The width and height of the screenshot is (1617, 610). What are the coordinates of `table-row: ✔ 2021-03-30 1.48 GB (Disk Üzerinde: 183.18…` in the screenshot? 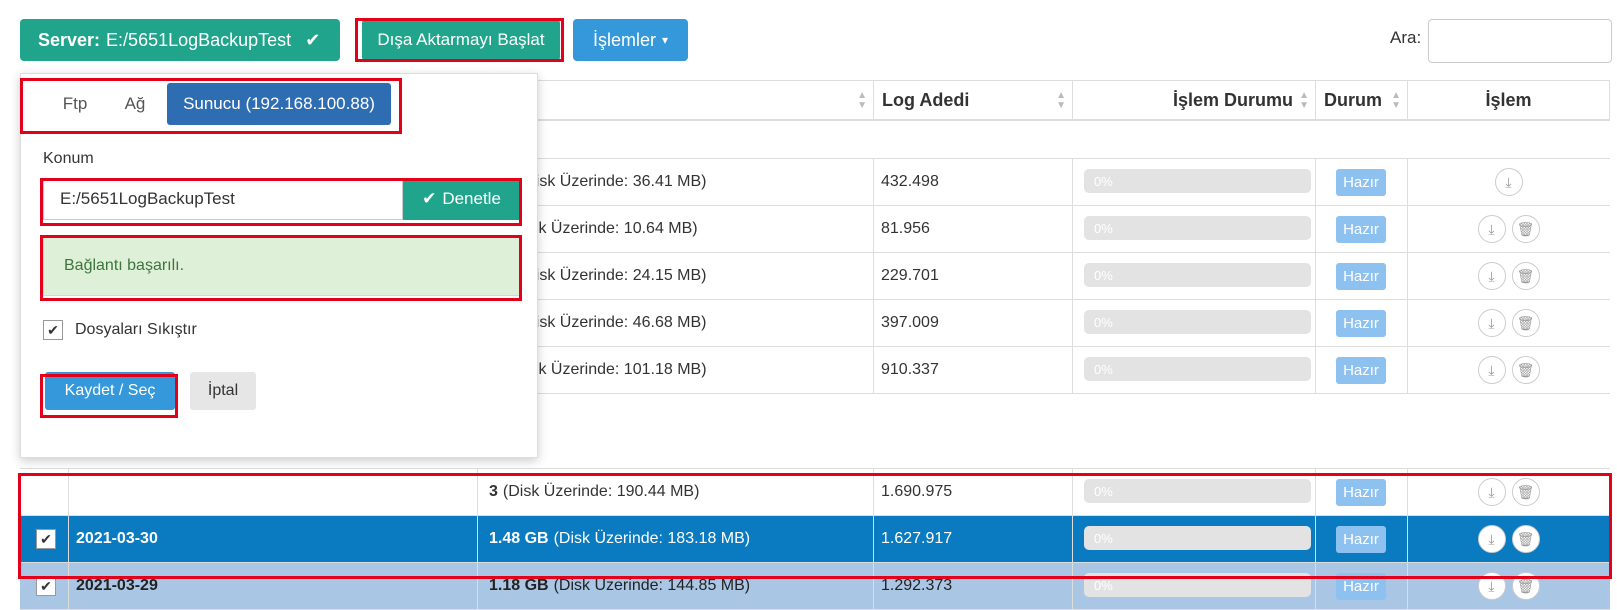 It's located at (815, 539).